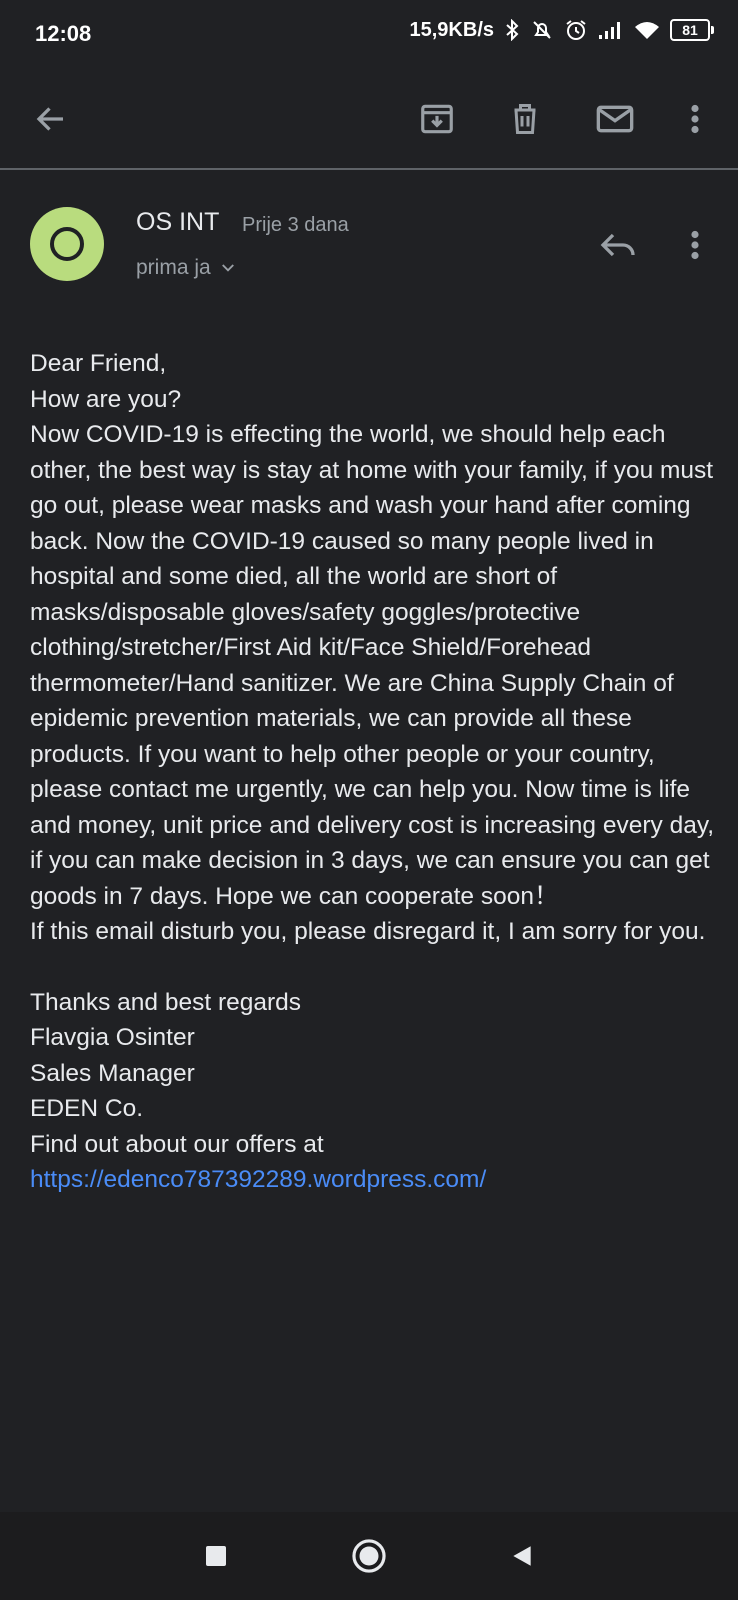  What do you see at coordinates (166, 1002) in the screenshot?
I see `signature-closing: Thanks and best regards` at bounding box center [166, 1002].